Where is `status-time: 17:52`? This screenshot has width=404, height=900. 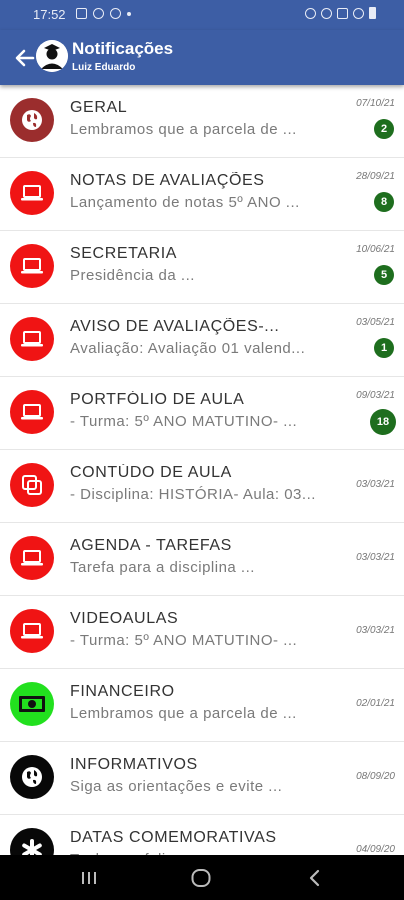
status-time: 17:52 is located at coordinates (49, 14).